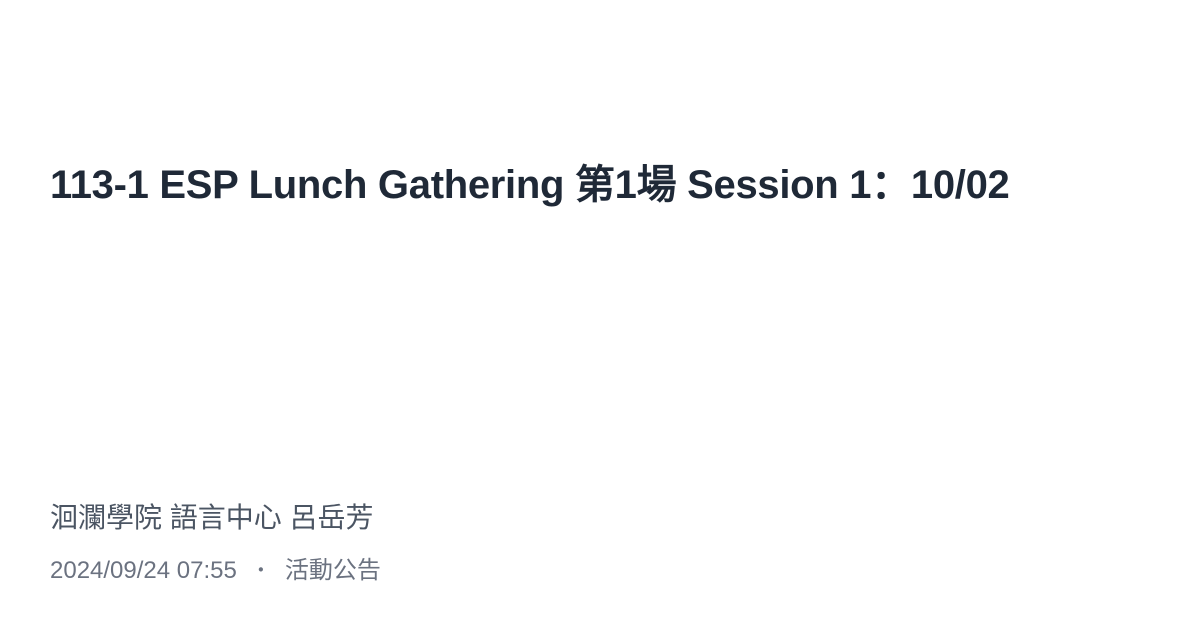 The image size is (1200, 630). I want to click on post-author: 洄瀾學院 語言中心 呂岳芳, so click(212, 517).